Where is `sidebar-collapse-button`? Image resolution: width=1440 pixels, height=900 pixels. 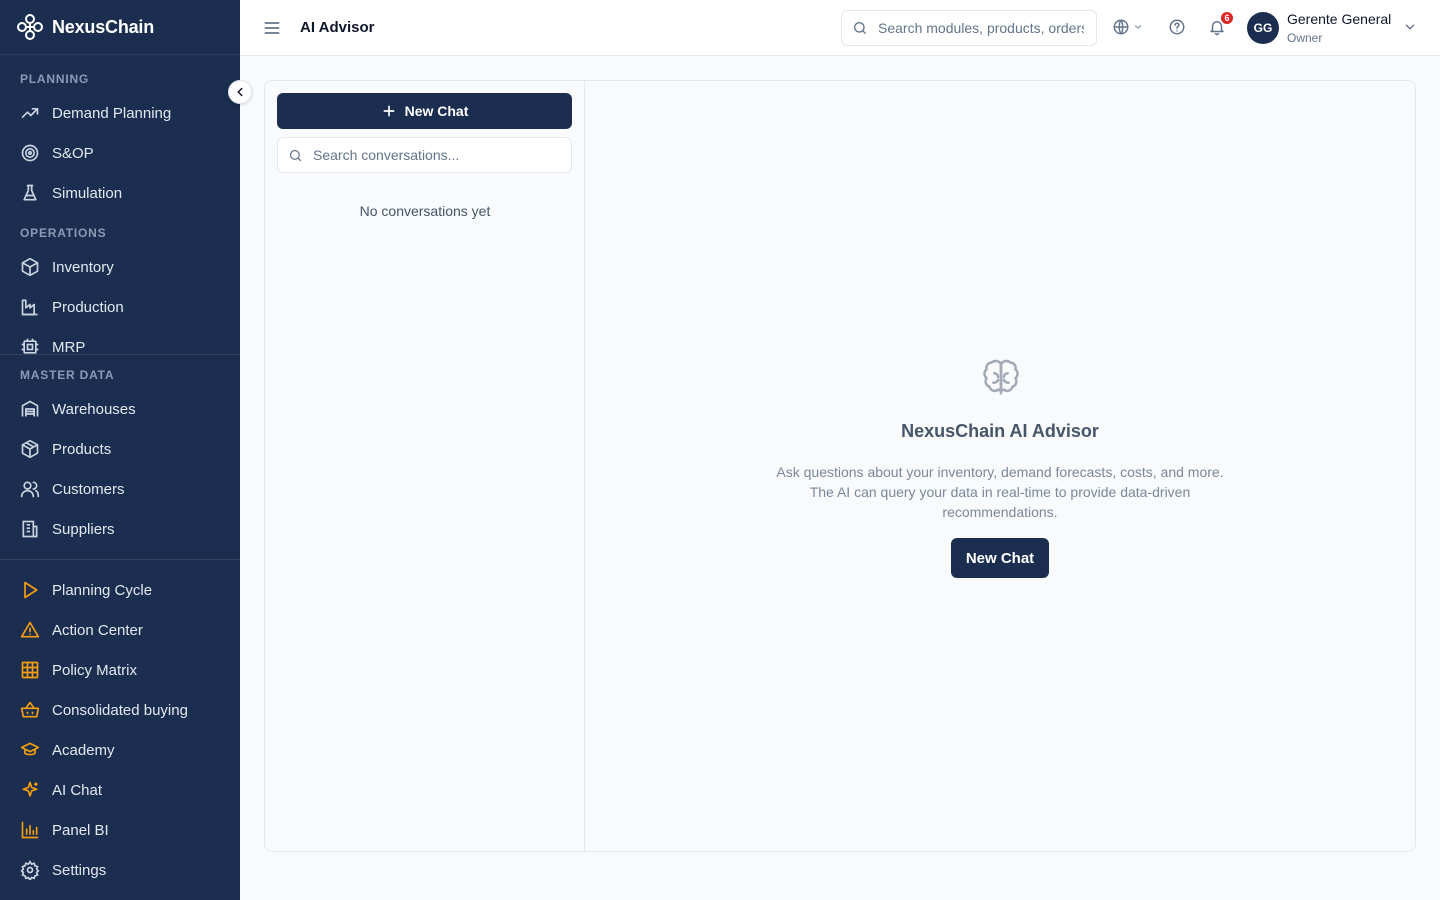 sidebar-collapse-button is located at coordinates (240, 92).